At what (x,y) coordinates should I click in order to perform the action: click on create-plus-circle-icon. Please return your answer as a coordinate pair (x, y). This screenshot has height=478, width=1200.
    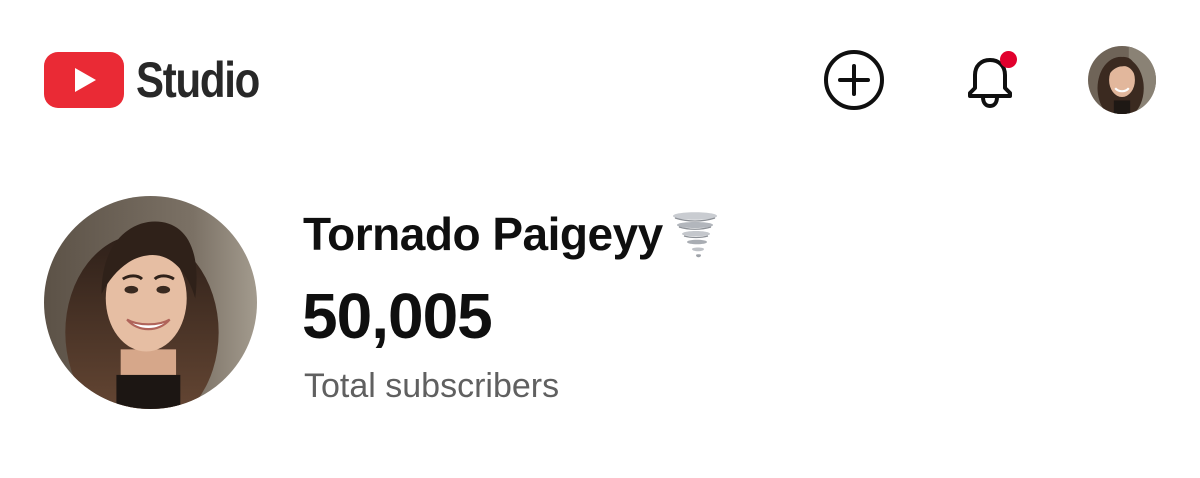
    Looking at the image, I should click on (854, 80).